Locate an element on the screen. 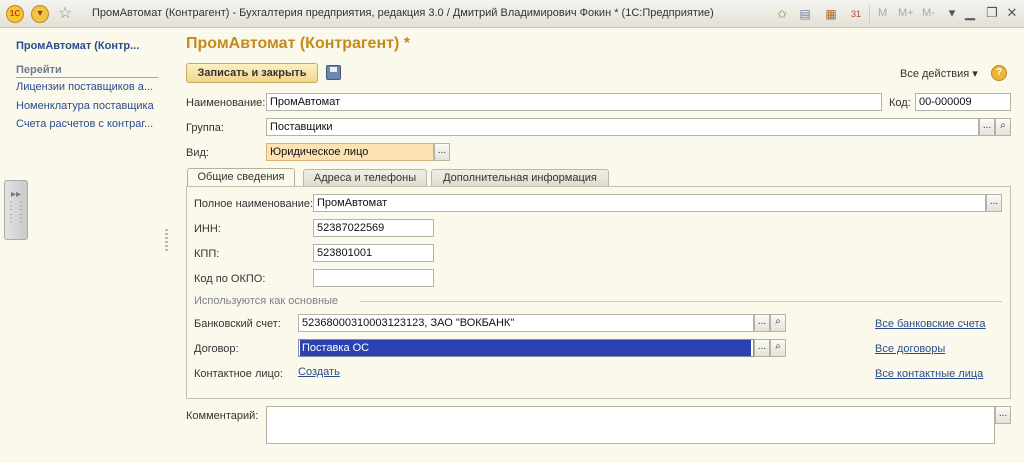 The width and height of the screenshot is (1024, 463). create-contact-link: Создать is located at coordinates (319, 372).